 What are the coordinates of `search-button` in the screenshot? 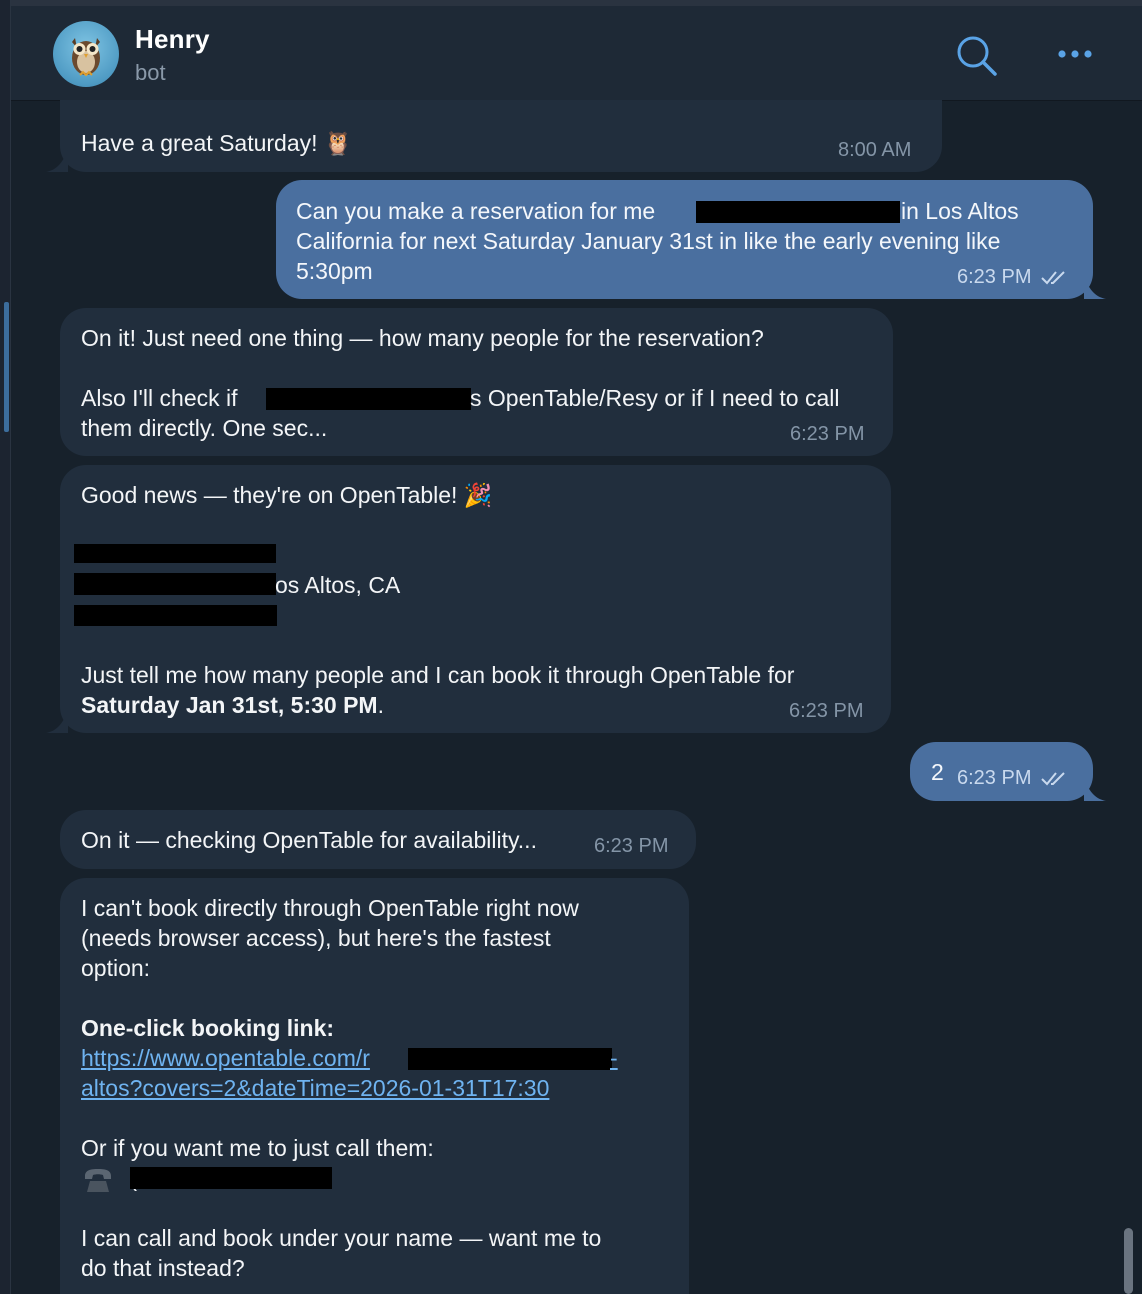 It's located at (977, 56).